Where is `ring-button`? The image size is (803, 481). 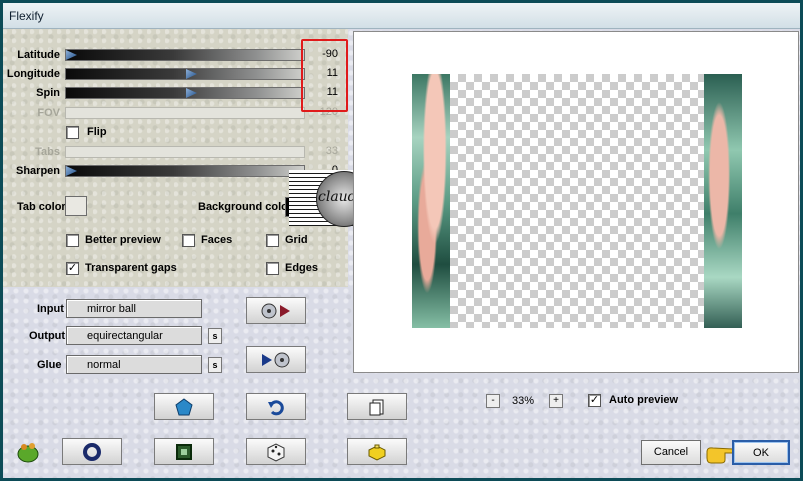
ring-button is located at coordinates (92, 451).